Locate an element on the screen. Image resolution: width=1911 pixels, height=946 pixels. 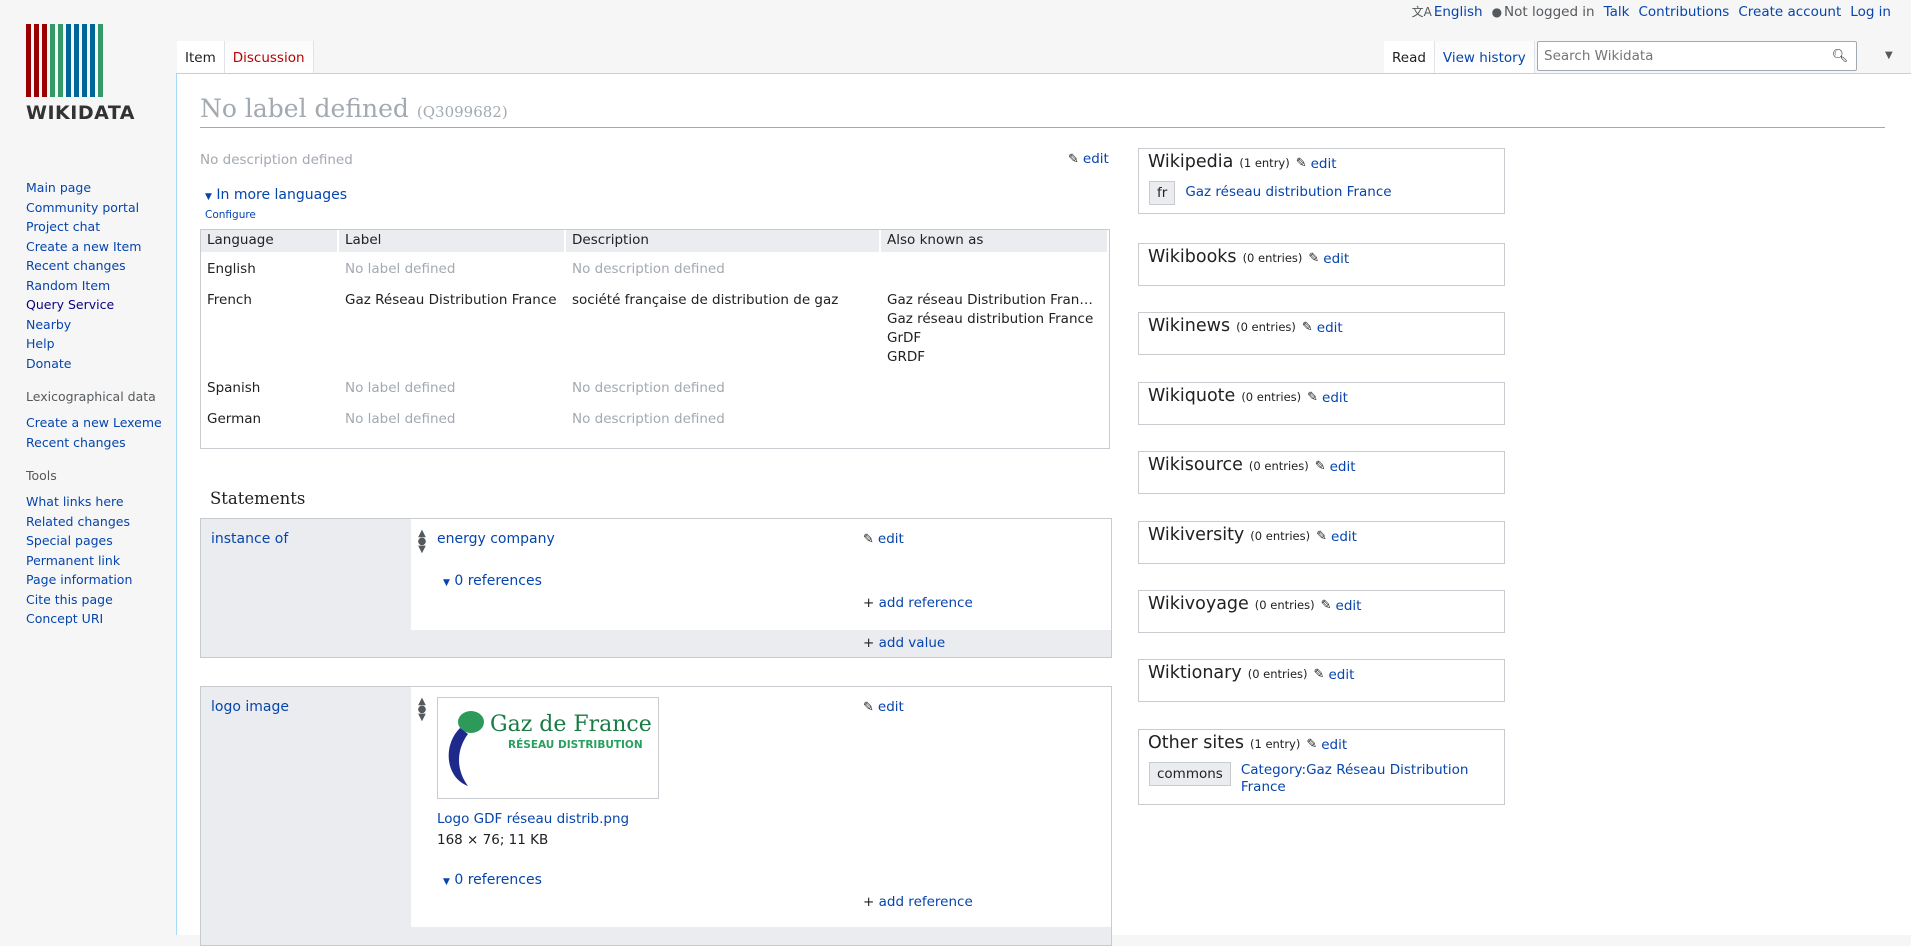
file-metadata: 168 × 76; 11 KB is located at coordinates (493, 840).